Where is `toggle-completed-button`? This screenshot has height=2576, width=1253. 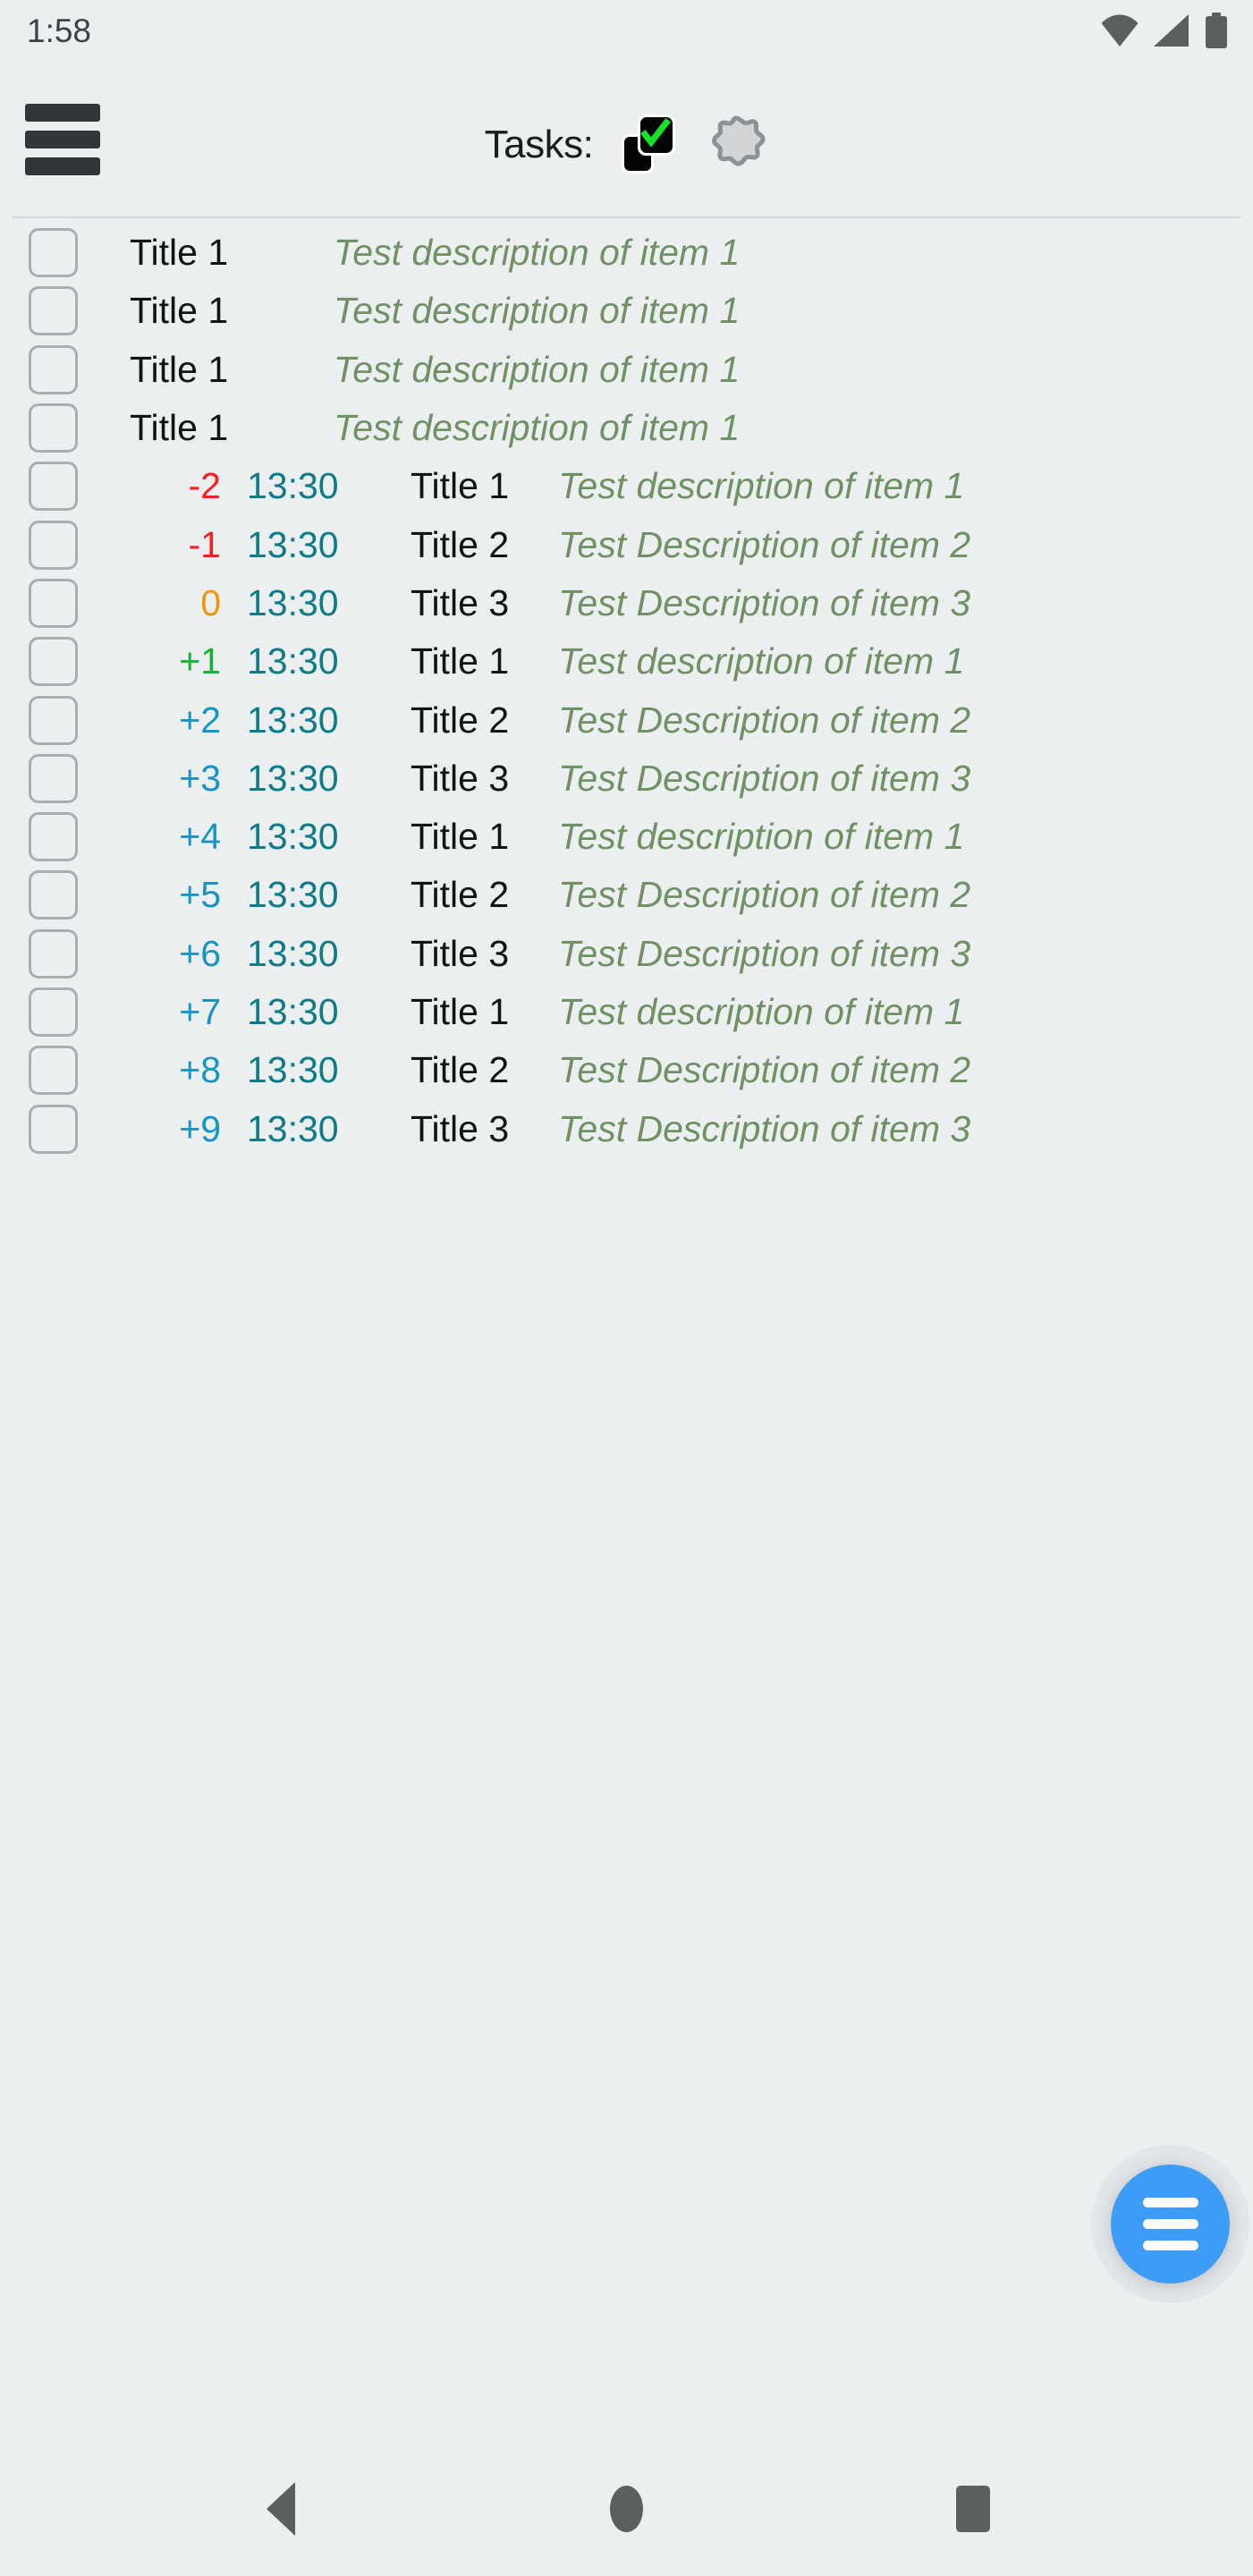
toggle-completed-button is located at coordinates (648, 145).